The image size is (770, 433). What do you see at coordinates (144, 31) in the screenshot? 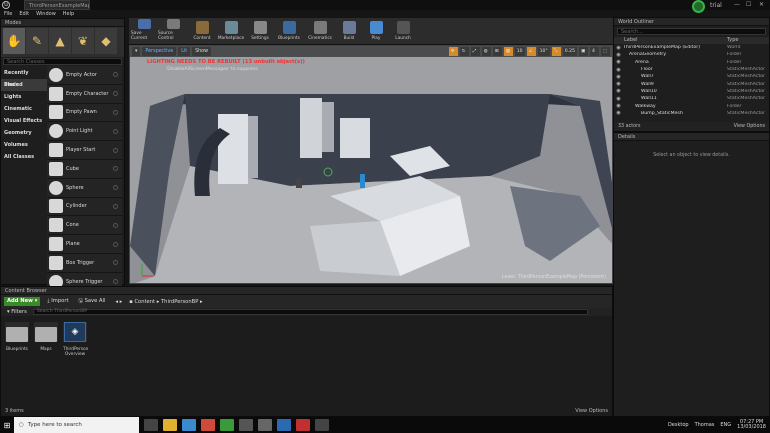
I see `save-current-button: Save Current` at bounding box center [144, 31].